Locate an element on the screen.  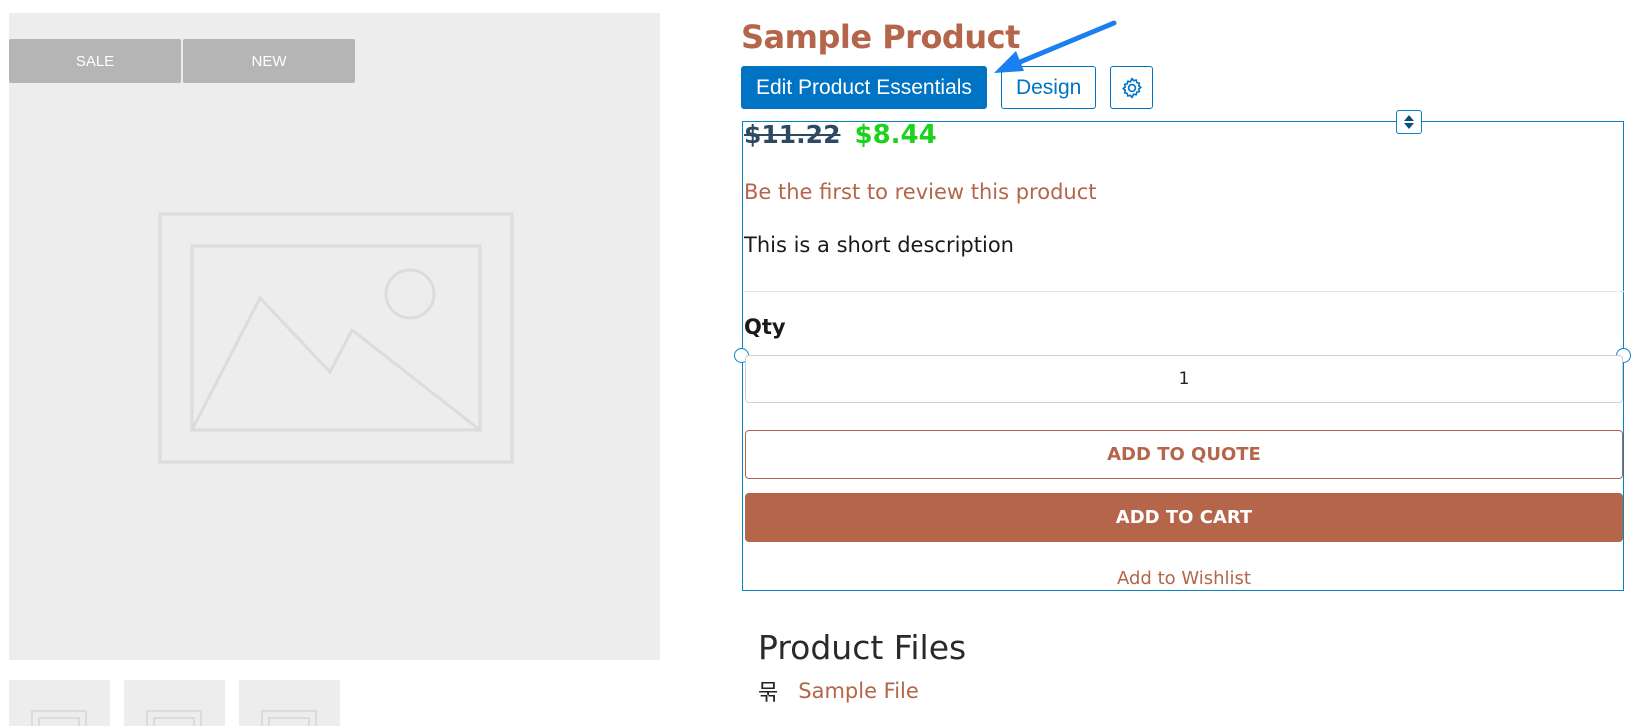
file-link: Sample File is located at coordinates (858, 691).